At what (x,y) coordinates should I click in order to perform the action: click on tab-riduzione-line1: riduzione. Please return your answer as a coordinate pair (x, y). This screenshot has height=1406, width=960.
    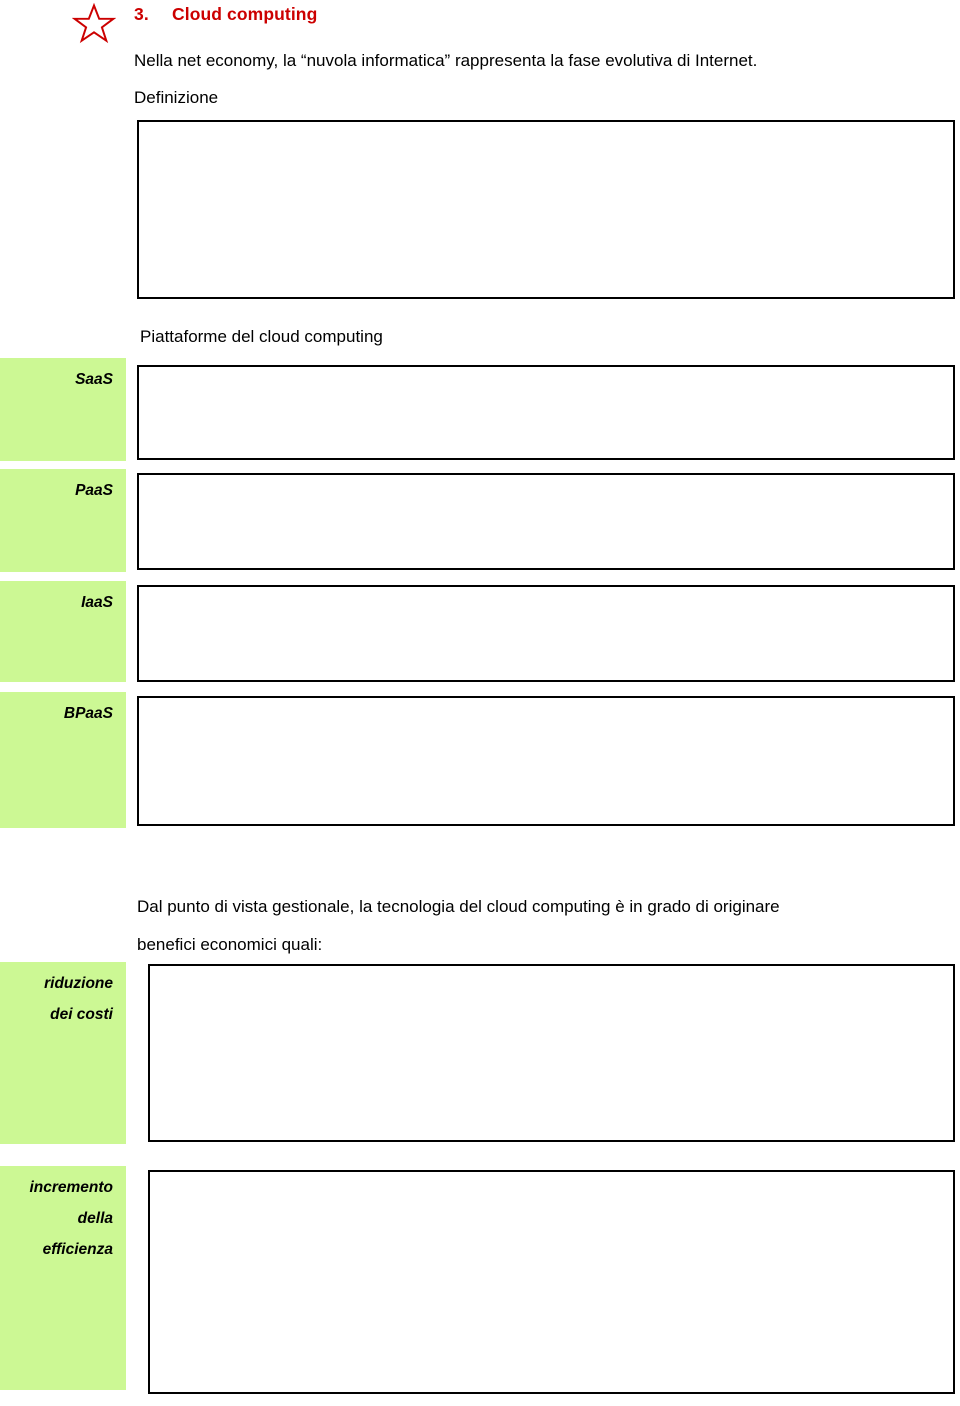
    Looking at the image, I should click on (78, 983).